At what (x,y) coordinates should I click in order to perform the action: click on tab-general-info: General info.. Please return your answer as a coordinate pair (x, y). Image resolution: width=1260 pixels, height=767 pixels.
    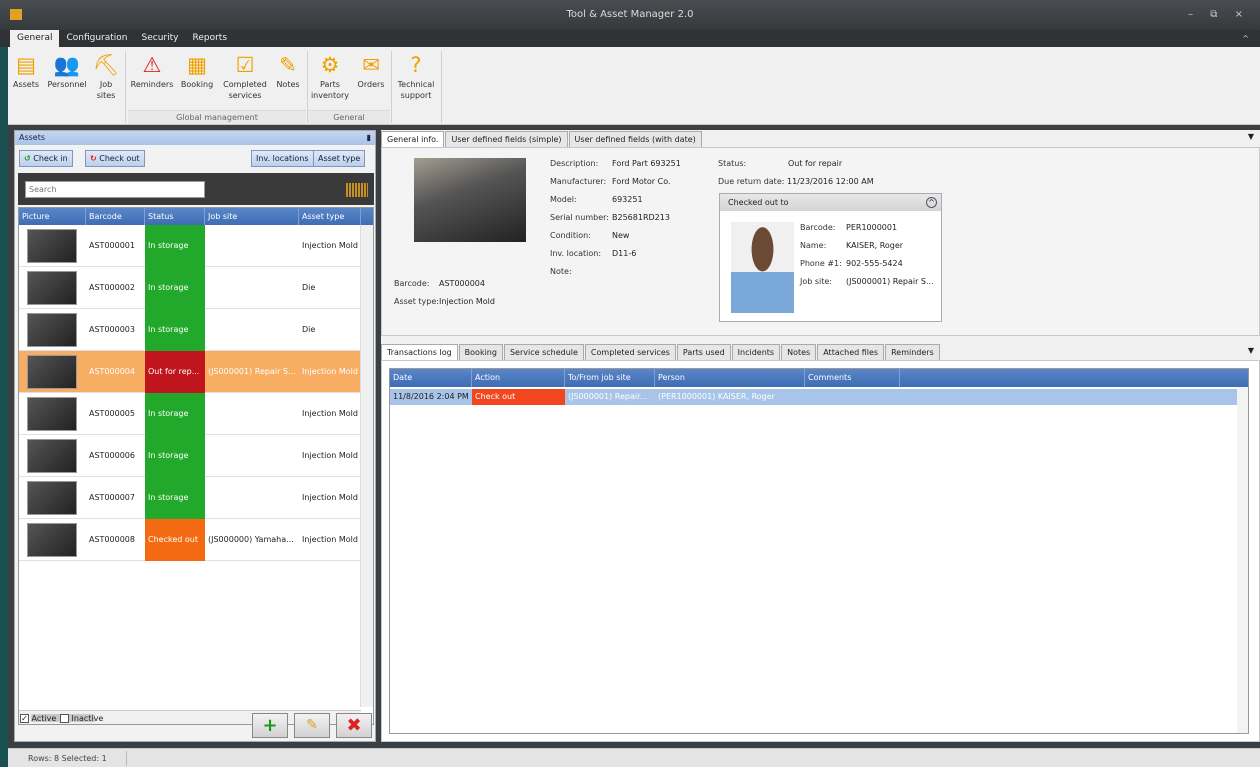
    Looking at the image, I should click on (413, 139).